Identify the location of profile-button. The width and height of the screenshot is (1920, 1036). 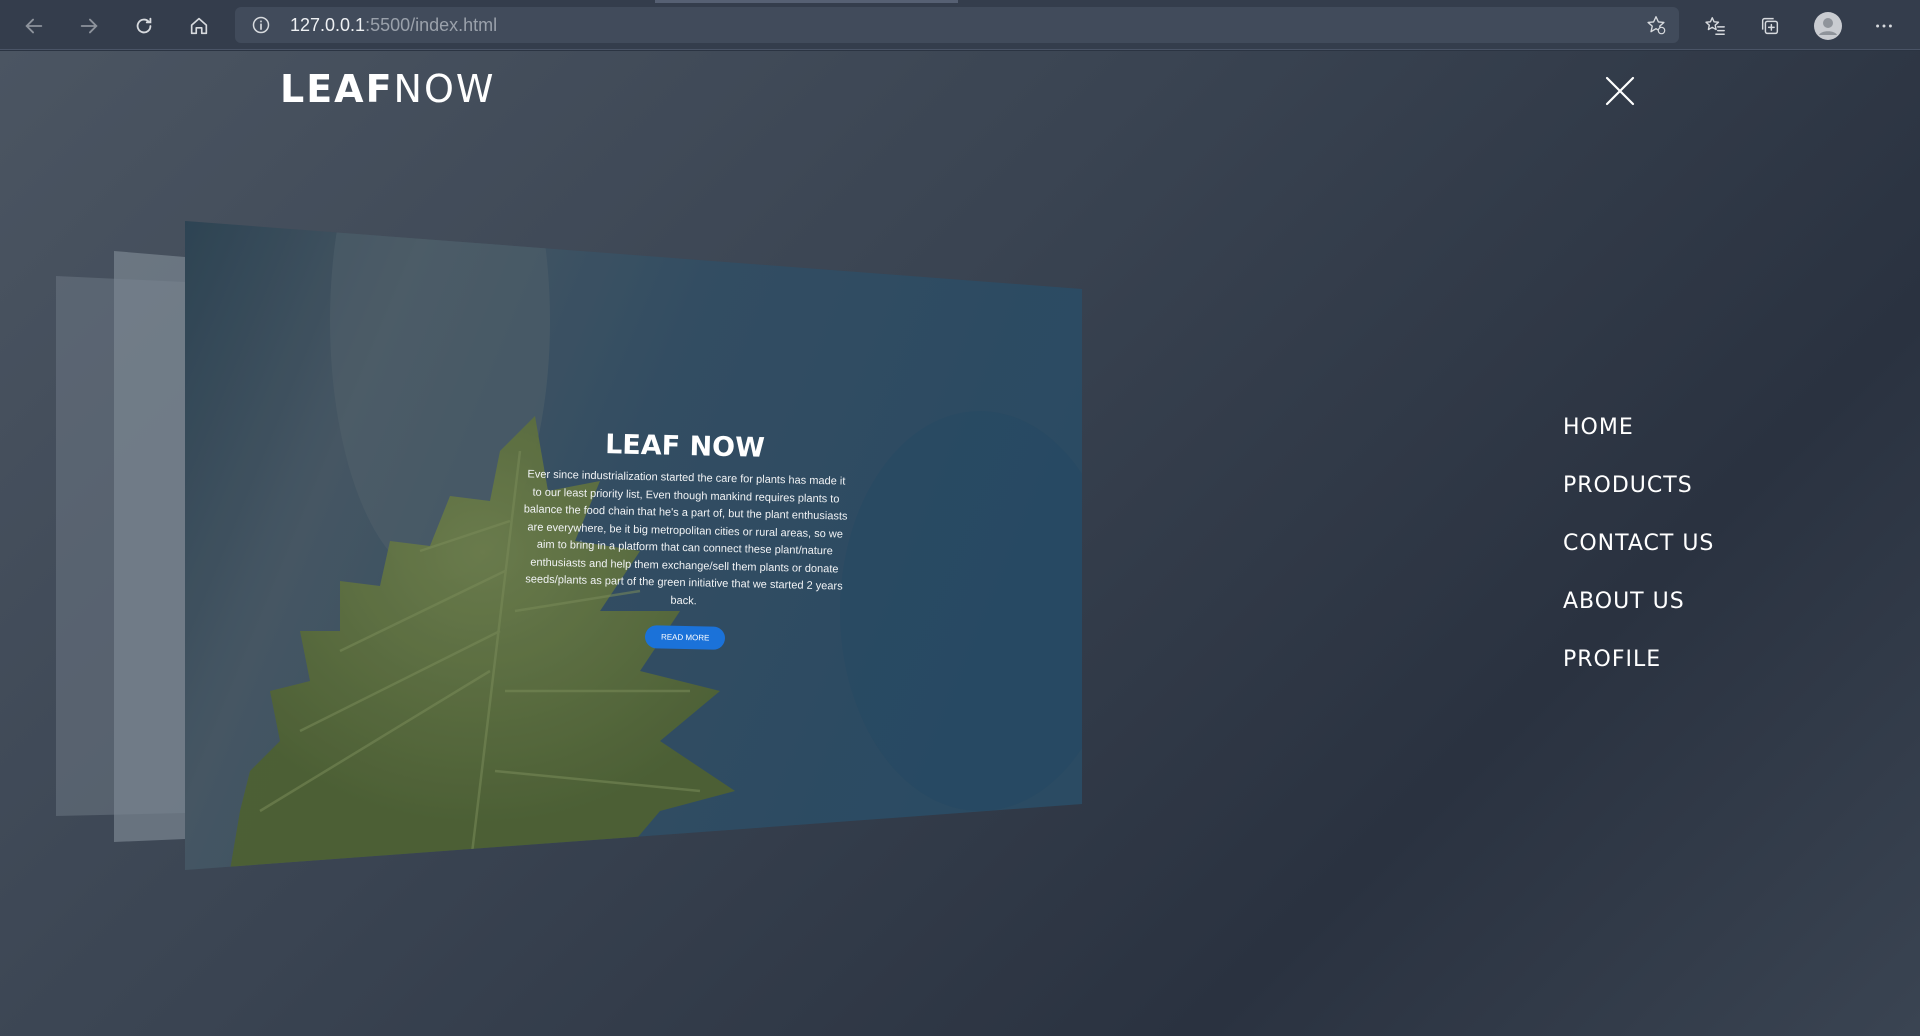
(1828, 26).